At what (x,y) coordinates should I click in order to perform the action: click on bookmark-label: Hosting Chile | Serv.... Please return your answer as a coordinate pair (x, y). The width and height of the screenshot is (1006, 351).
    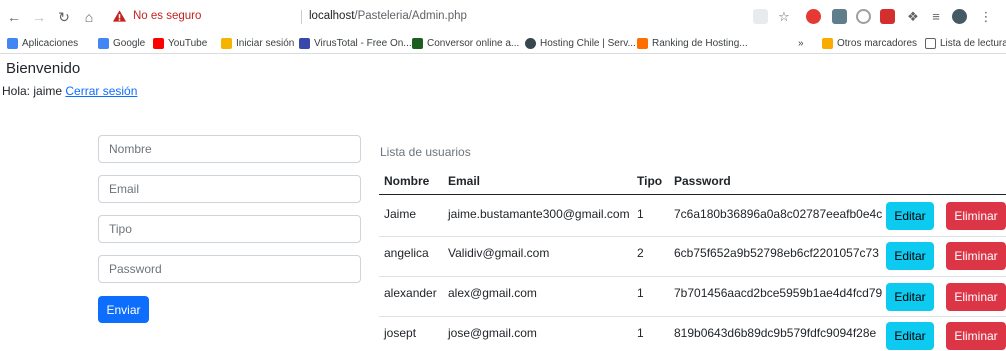
    Looking at the image, I should click on (588, 43).